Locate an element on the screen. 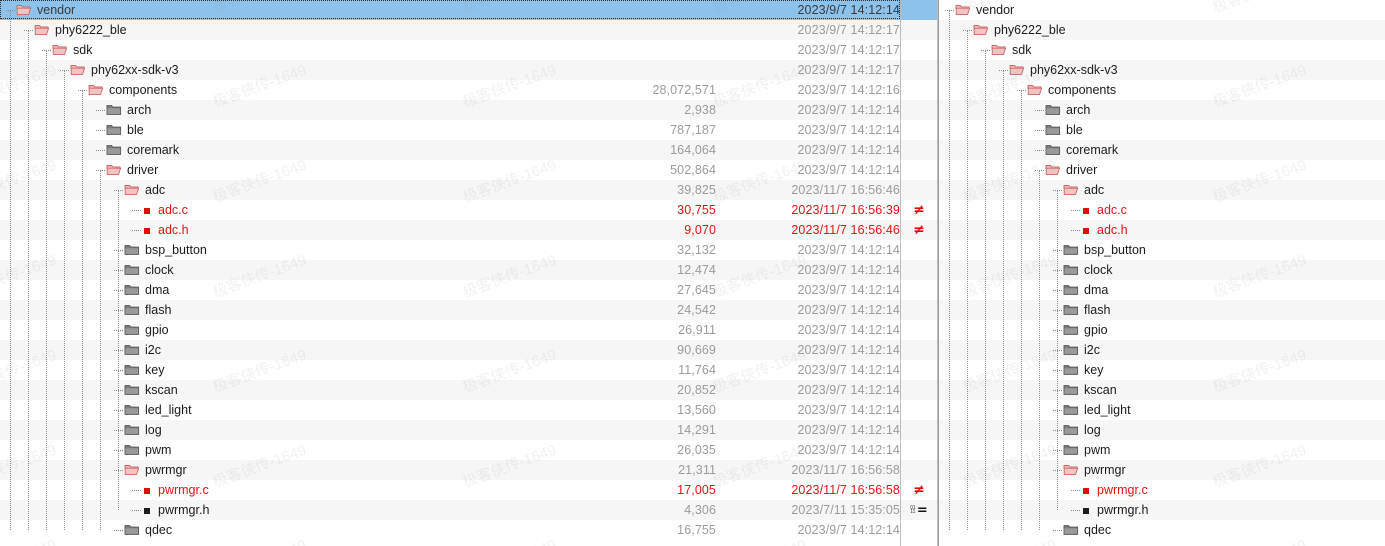 The image size is (1385, 546). table-row: pwm 26,035 2023/9/7 14:12:14 is located at coordinates (469, 450).